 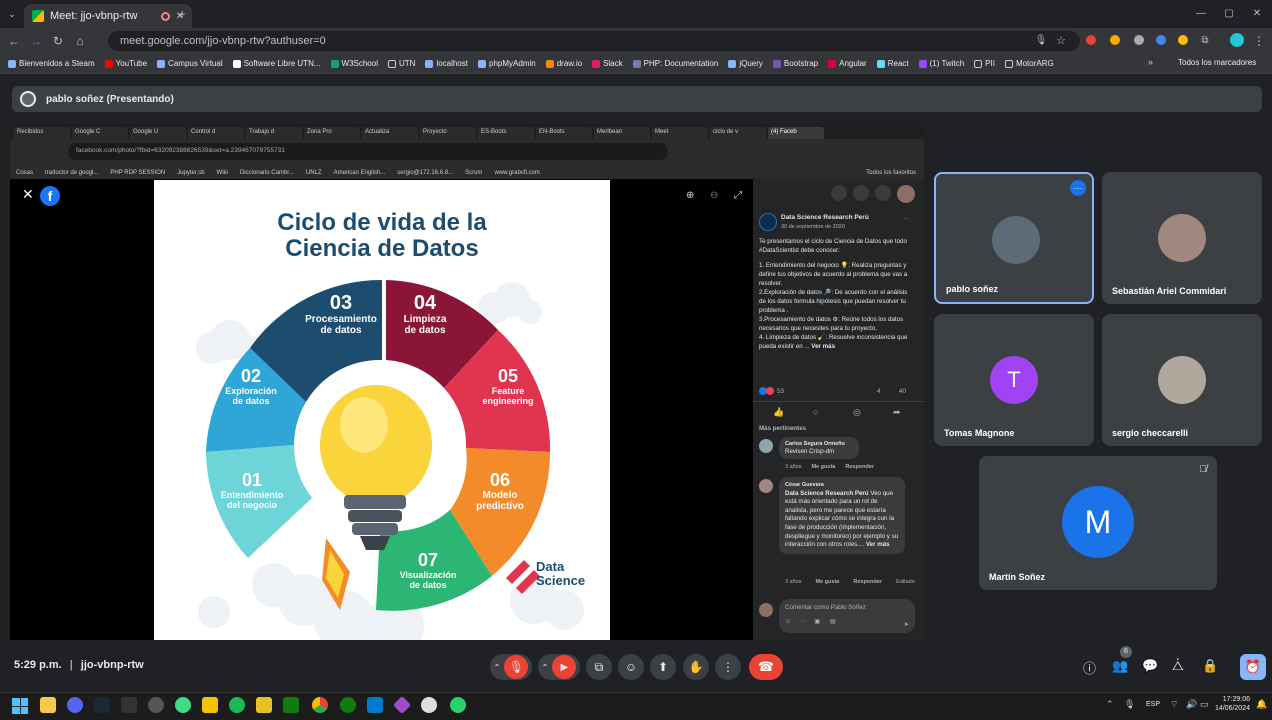 What do you see at coordinates (102, 705) in the screenshot?
I see `steam-icon` at bounding box center [102, 705].